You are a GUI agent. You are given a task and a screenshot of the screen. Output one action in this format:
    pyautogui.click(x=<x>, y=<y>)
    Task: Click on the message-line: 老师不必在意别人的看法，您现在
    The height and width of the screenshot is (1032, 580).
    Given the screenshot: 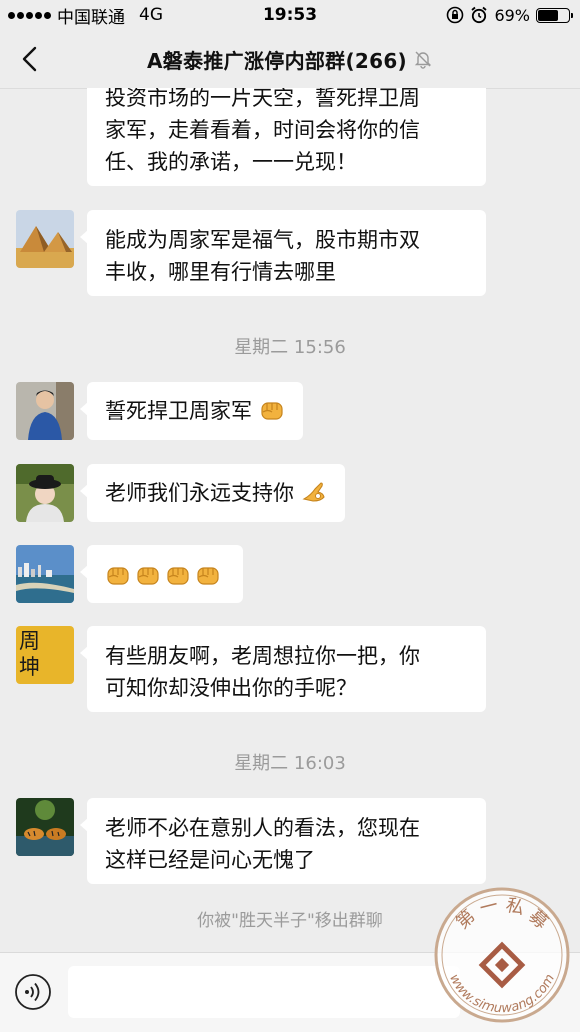 What is the action you would take?
    pyautogui.click(x=262, y=828)
    